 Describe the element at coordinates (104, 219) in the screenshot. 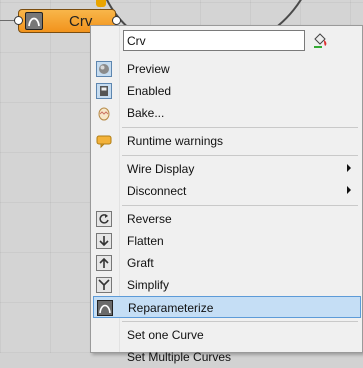

I see `reverse-icon` at that location.